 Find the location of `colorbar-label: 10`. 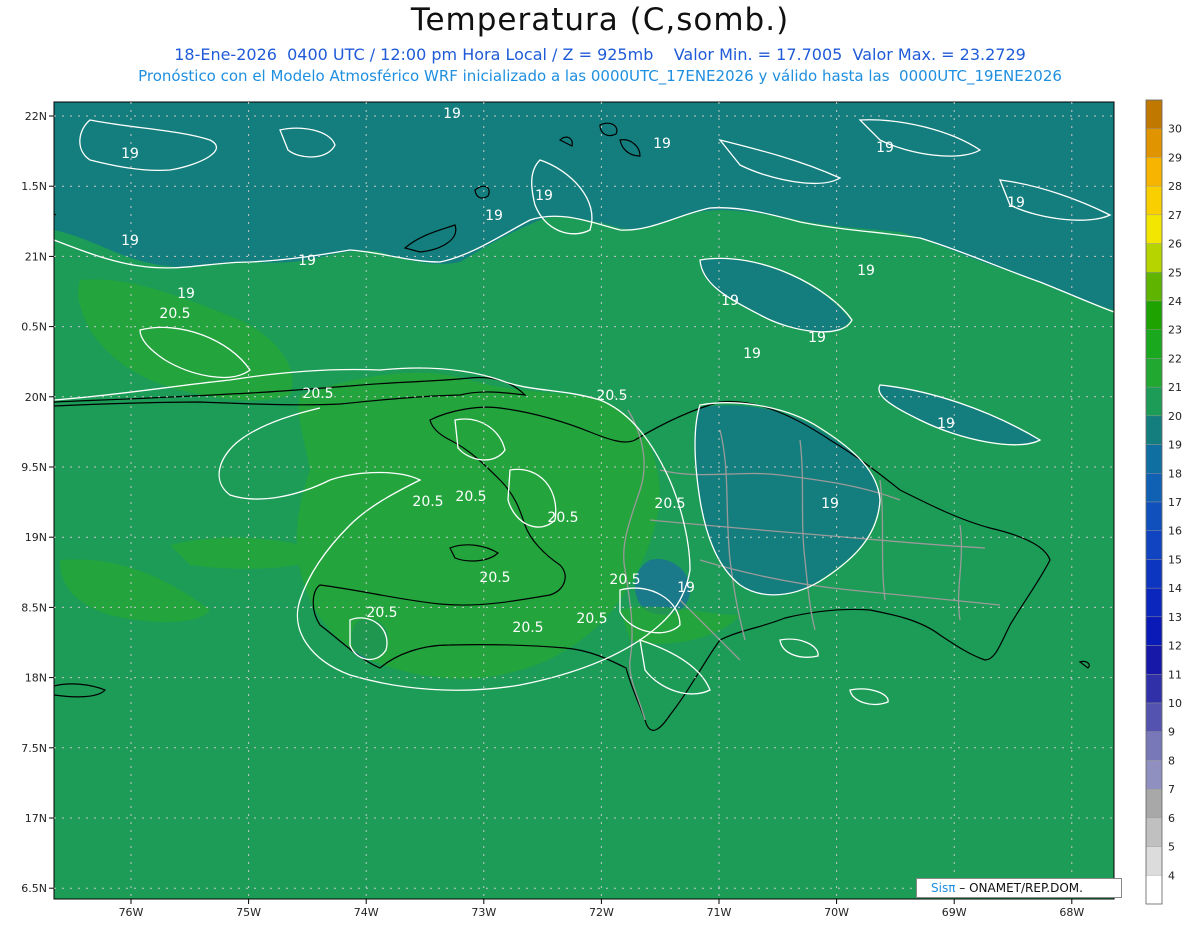

colorbar-label: 10 is located at coordinates (1175, 703).